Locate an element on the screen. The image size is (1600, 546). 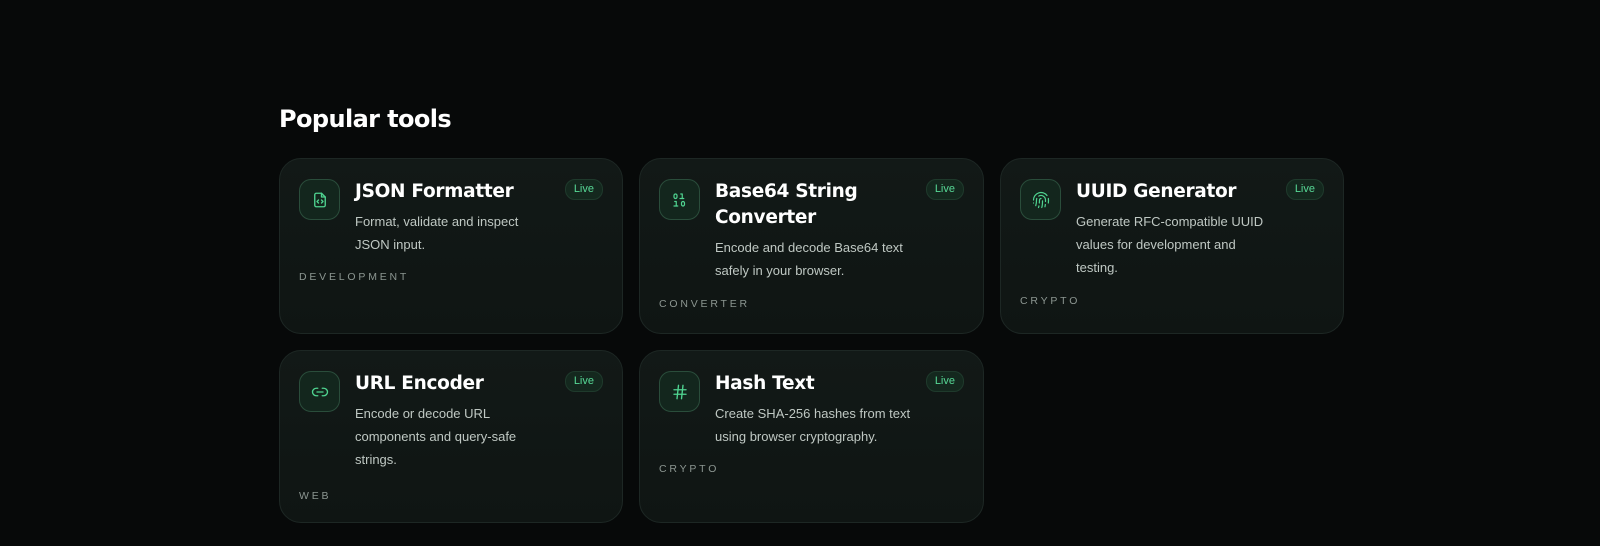
section-title: Popular tools is located at coordinates (365, 119).